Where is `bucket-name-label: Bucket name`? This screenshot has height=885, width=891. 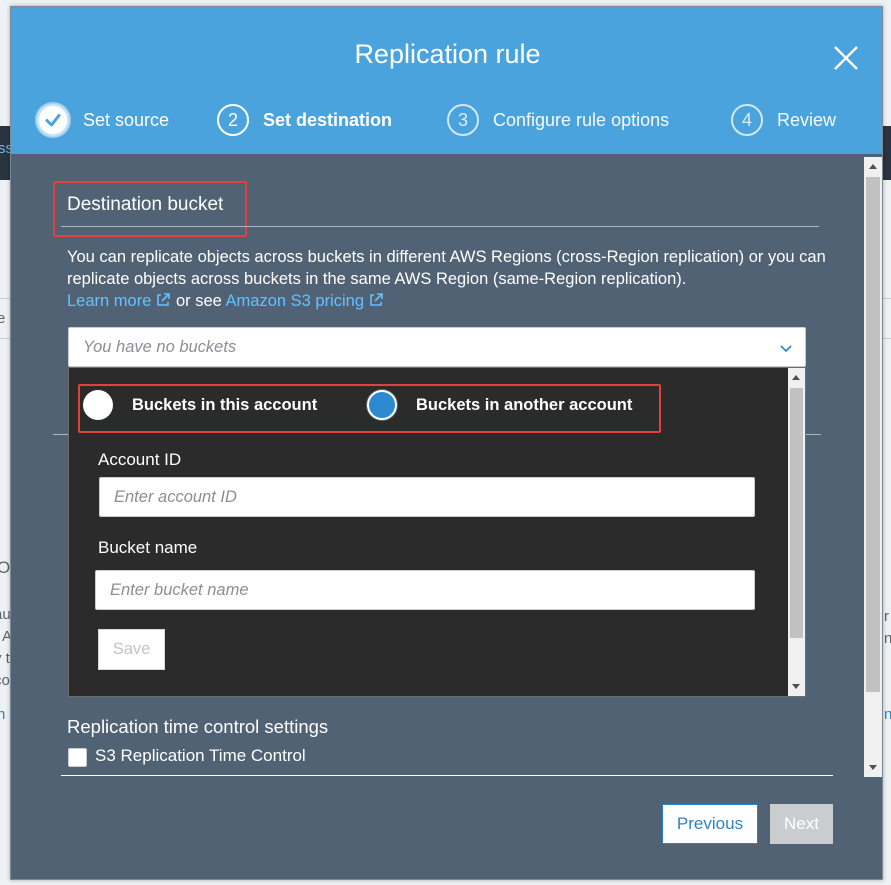 bucket-name-label: Bucket name is located at coordinates (148, 547).